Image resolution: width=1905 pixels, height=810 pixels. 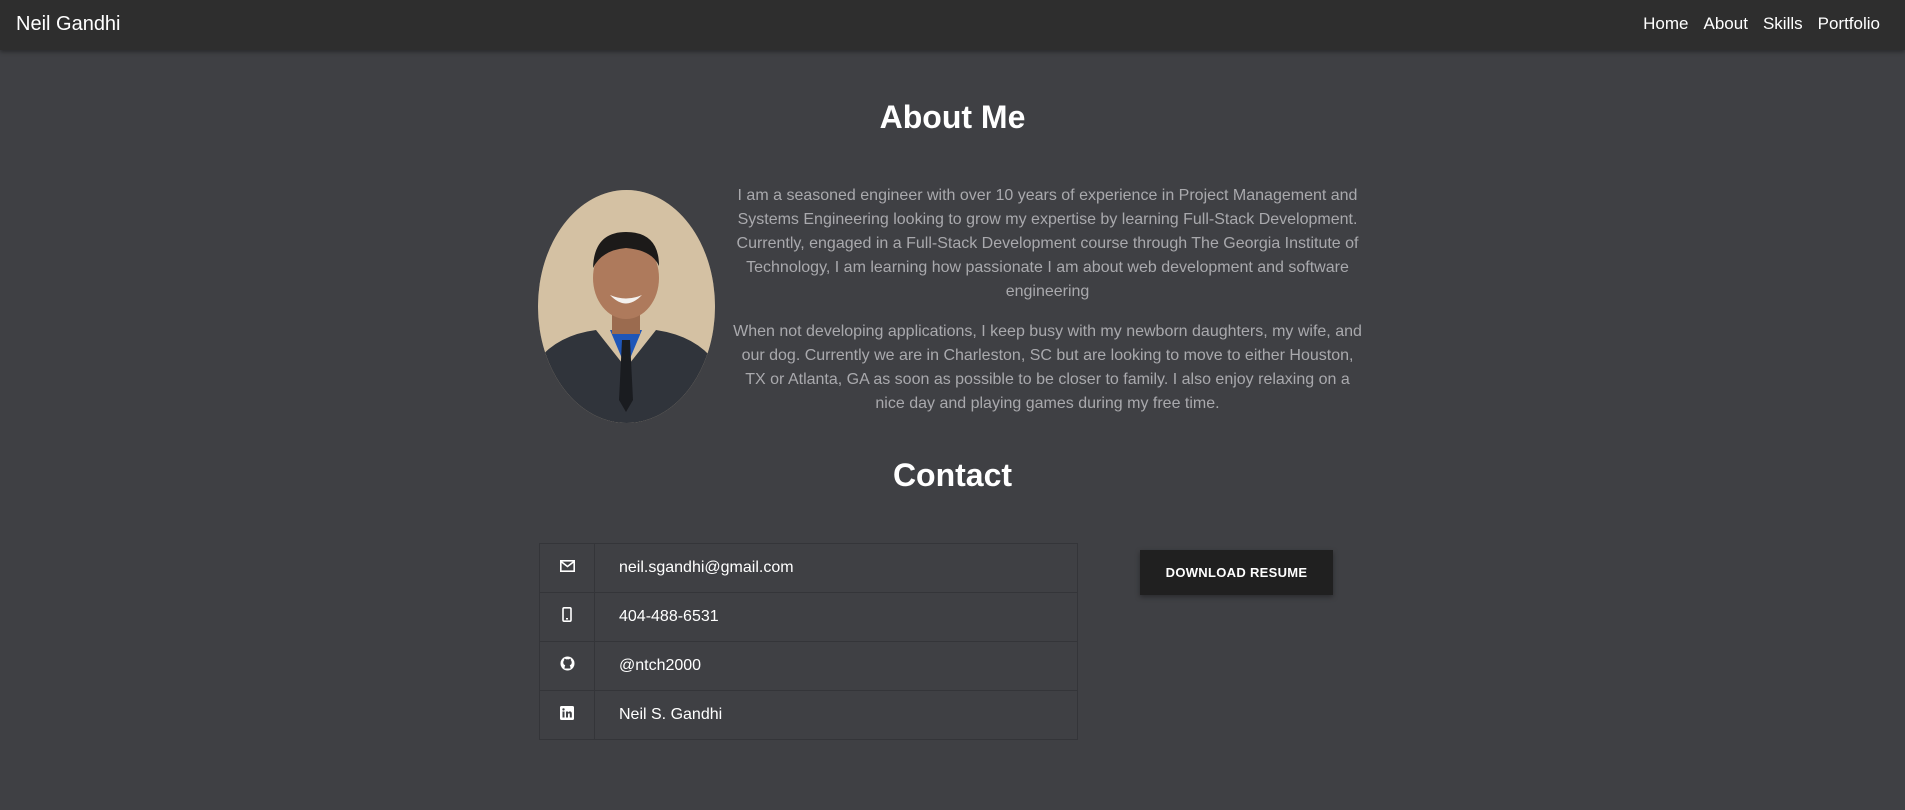 What do you see at coordinates (952, 25) in the screenshot?
I see `navbar: Neil Gandhi Home About Skills Portfolio` at bounding box center [952, 25].